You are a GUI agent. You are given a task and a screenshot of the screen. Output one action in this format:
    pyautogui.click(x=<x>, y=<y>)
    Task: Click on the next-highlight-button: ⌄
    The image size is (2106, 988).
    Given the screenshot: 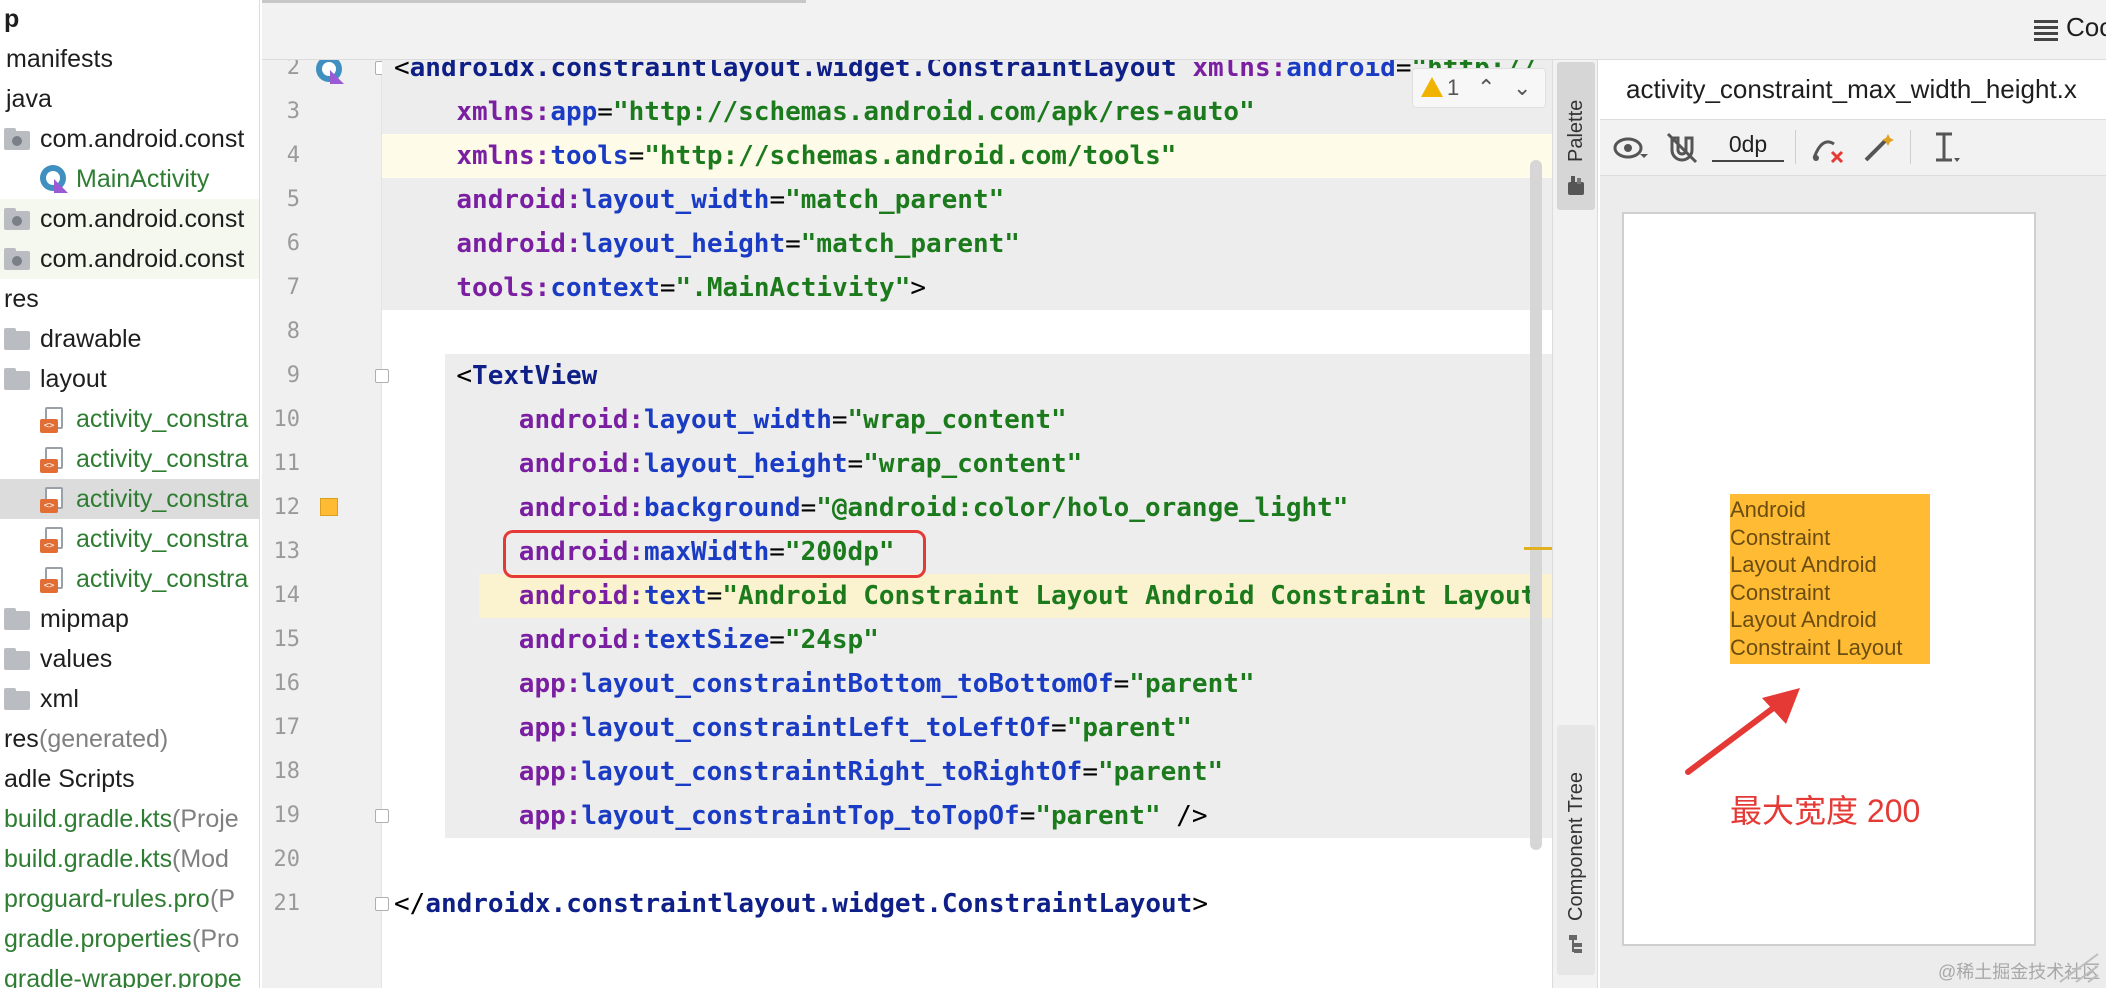 What is the action you would take?
    pyautogui.click(x=1522, y=88)
    